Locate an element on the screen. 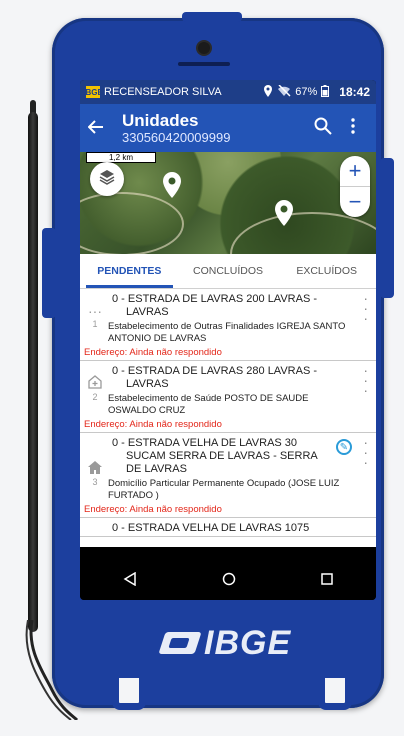 This screenshot has width=404, height=736. health-facility-icon is located at coordinates (95, 383).